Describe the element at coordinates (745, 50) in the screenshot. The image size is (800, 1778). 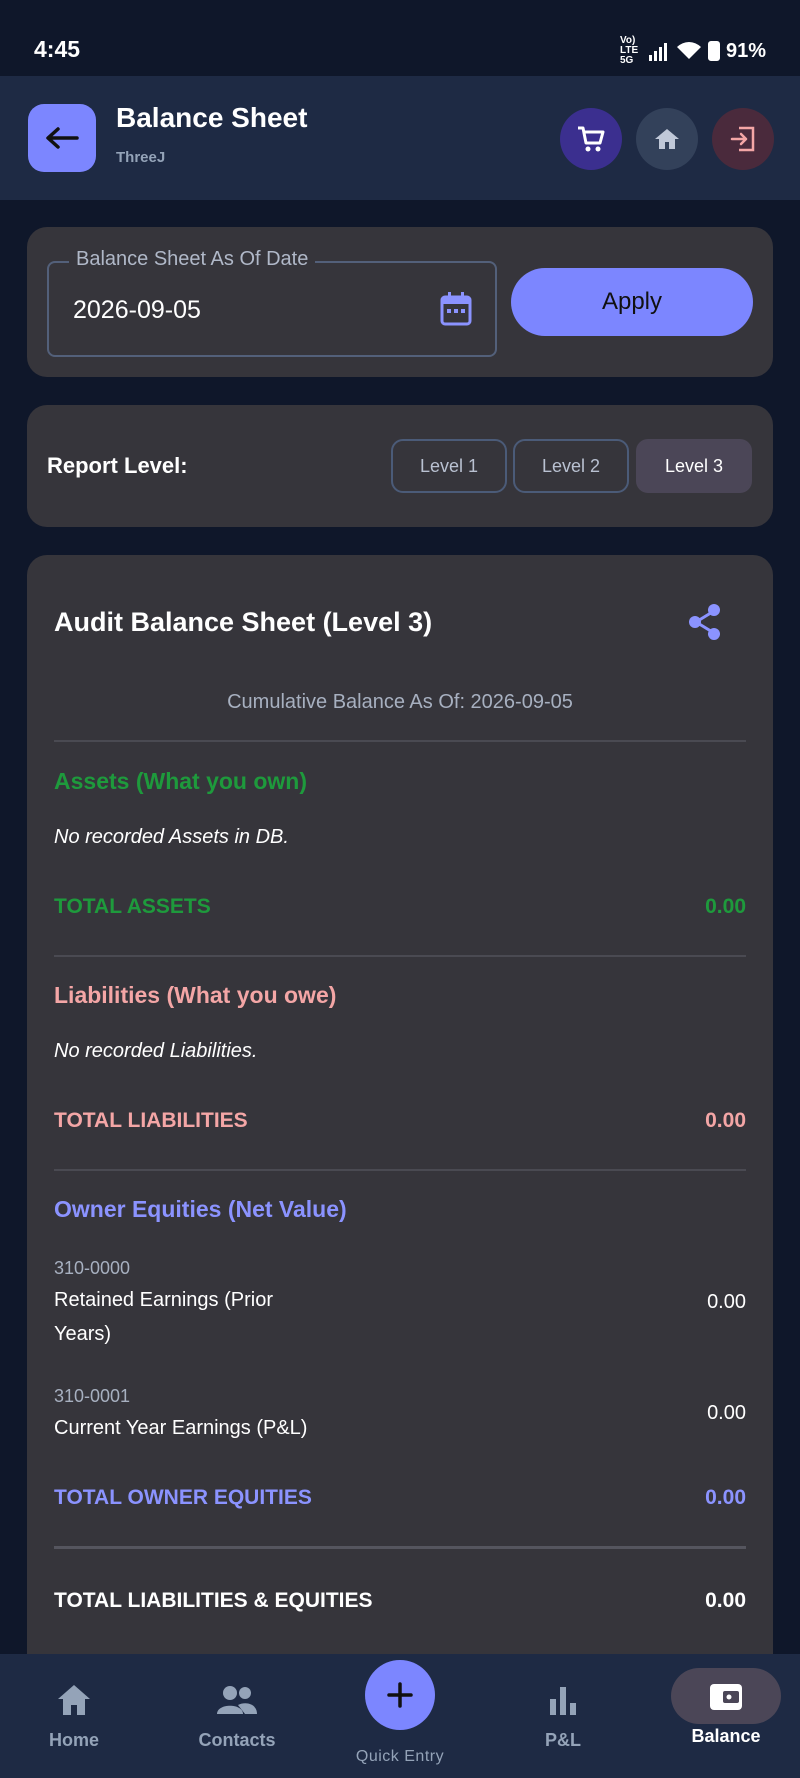
I see `battery-percent: 91%` at that location.